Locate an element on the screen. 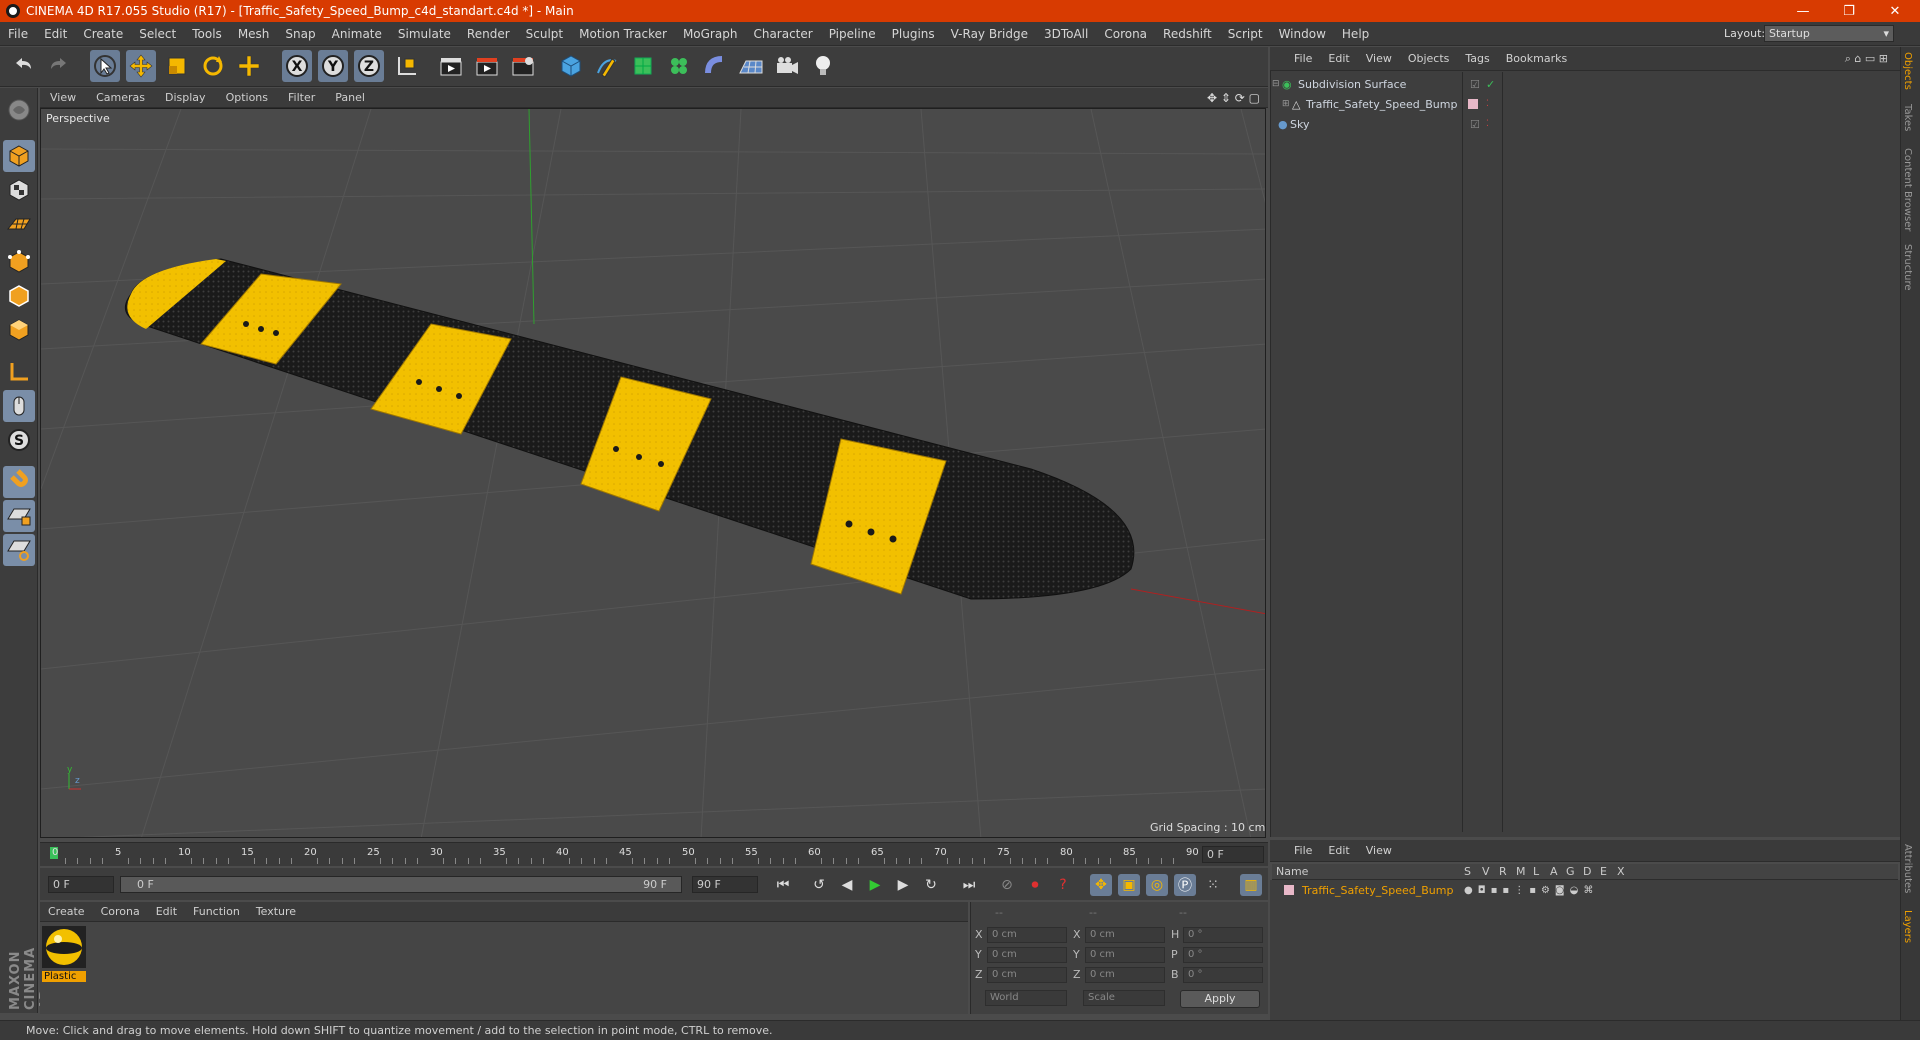 The width and height of the screenshot is (1920, 1040). position-x-field: 0 cm is located at coordinates (1027, 935).